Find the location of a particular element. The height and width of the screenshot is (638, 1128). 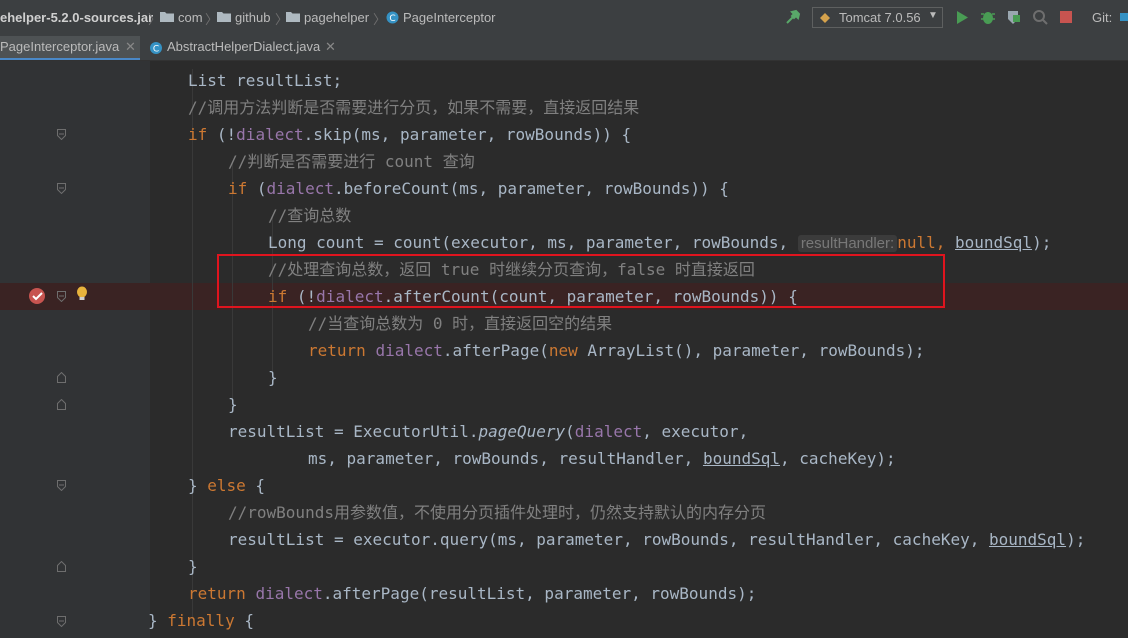

annotation-highlight-box is located at coordinates (581, 281).